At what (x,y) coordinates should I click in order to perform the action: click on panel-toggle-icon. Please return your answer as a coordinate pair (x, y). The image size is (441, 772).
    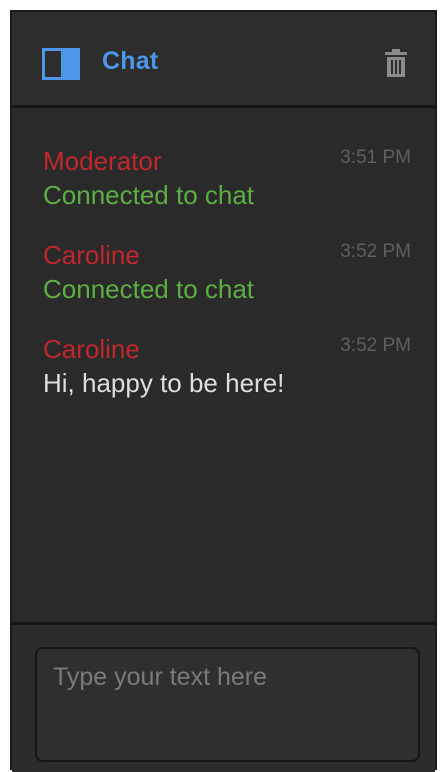
    Looking at the image, I should click on (61, 64).